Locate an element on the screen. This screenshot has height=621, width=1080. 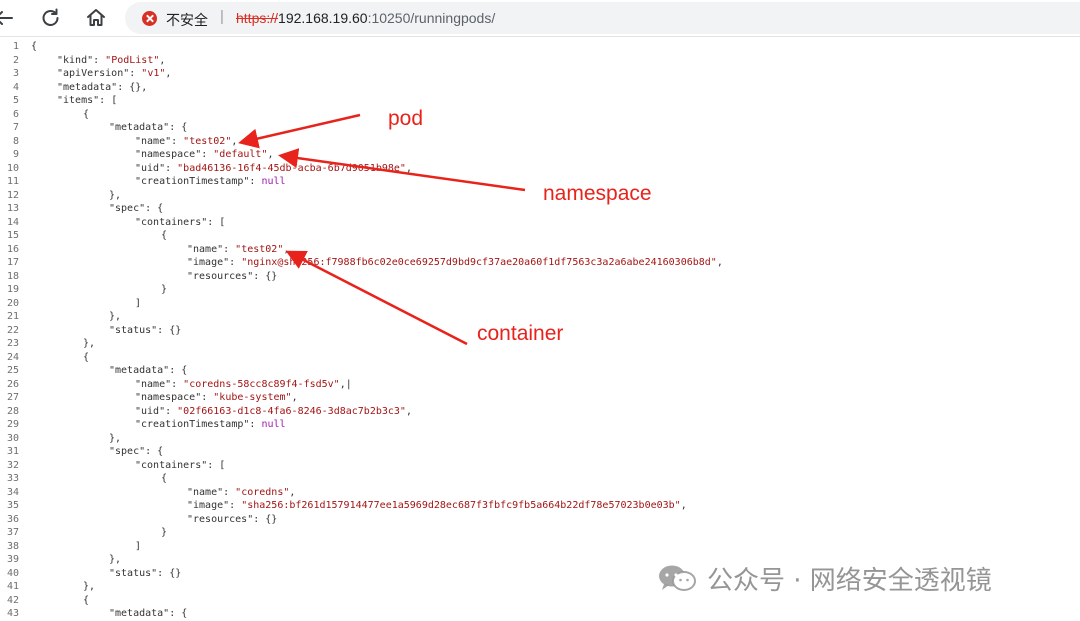
watermark: 公众号 · 网络安全透视镜 is located at coordinates (823, 578).